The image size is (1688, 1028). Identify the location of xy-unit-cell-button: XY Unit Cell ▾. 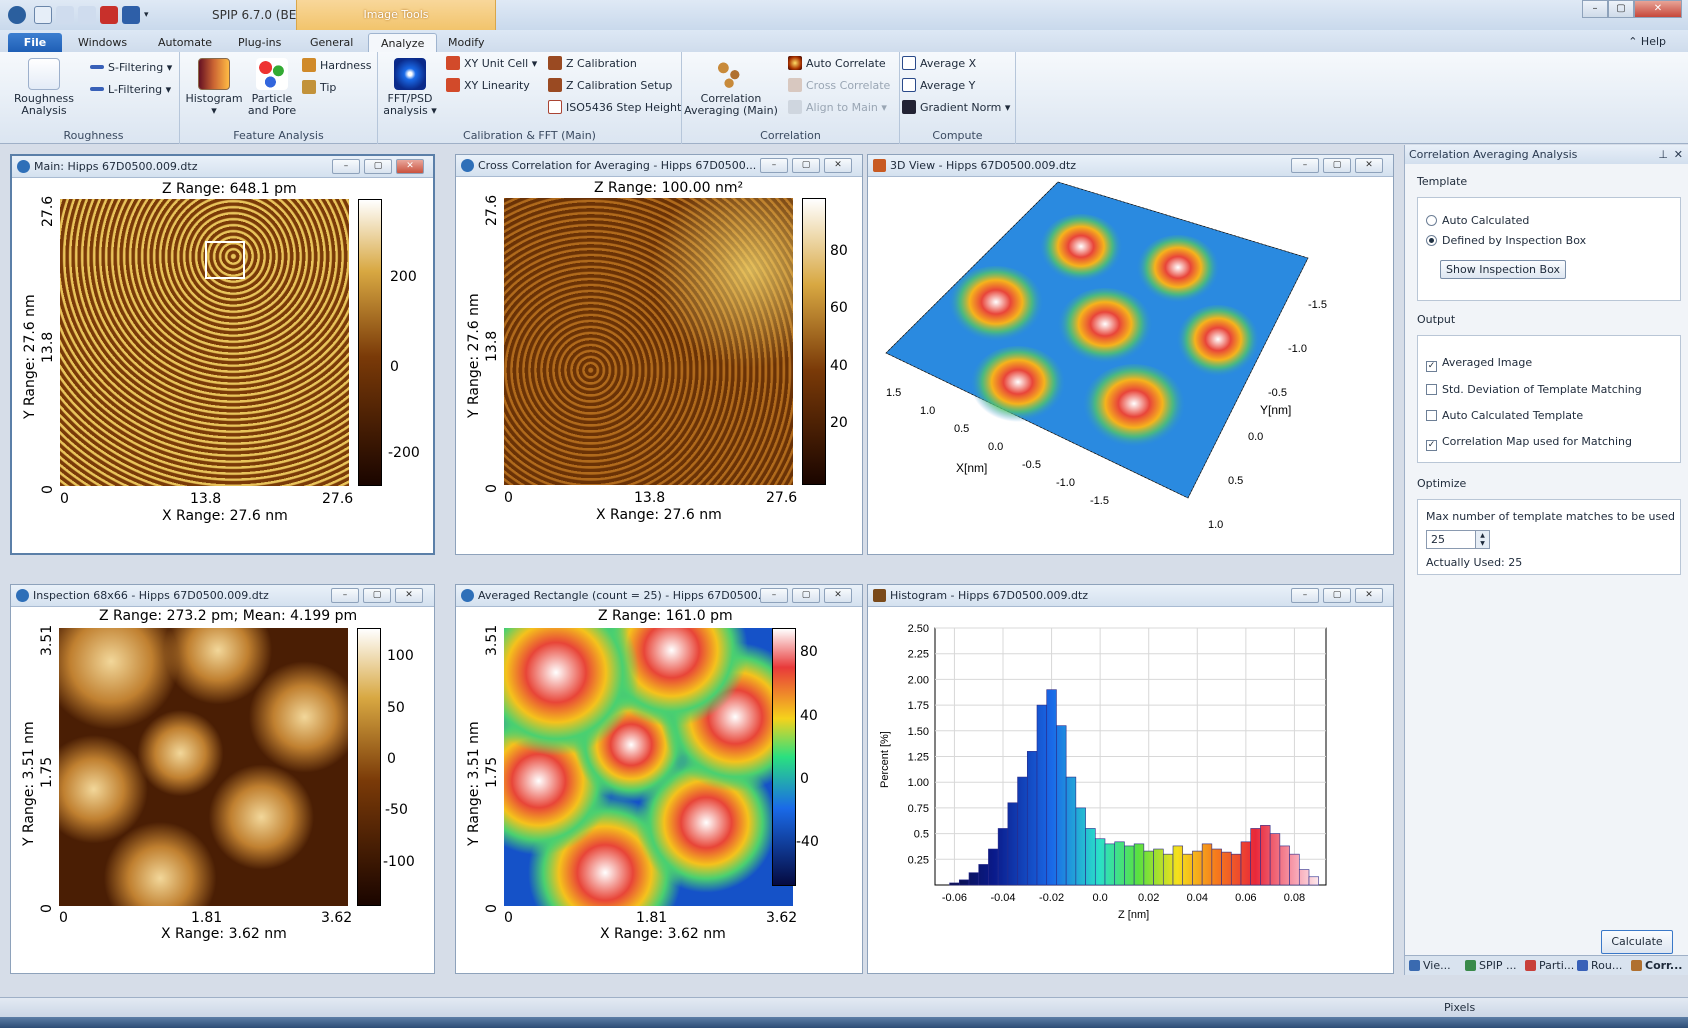
(491, 64).